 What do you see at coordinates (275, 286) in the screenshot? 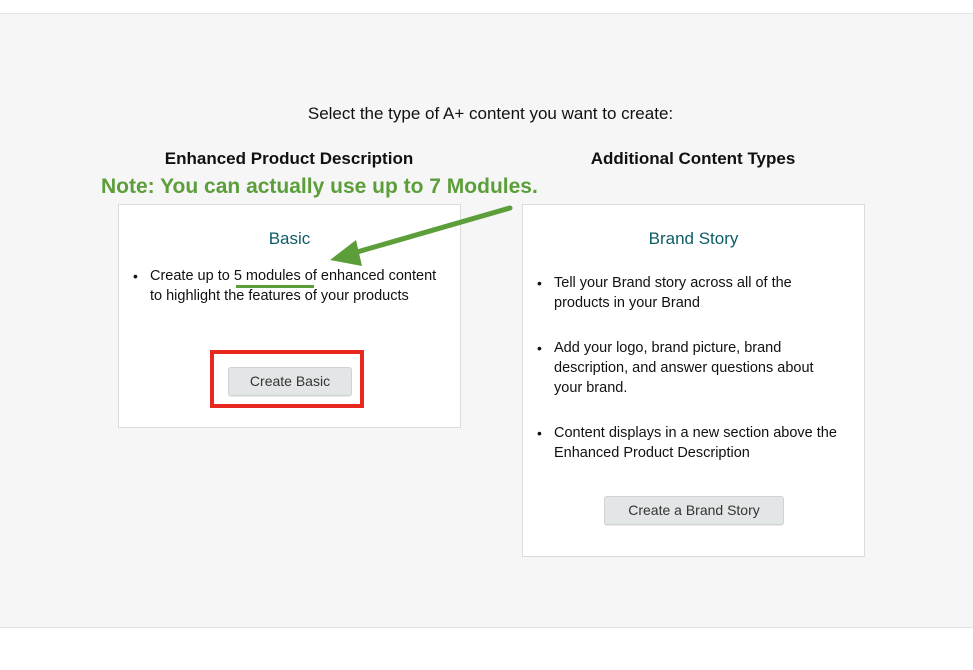
I see `annotation-underline` at bounding box center [275, 286].